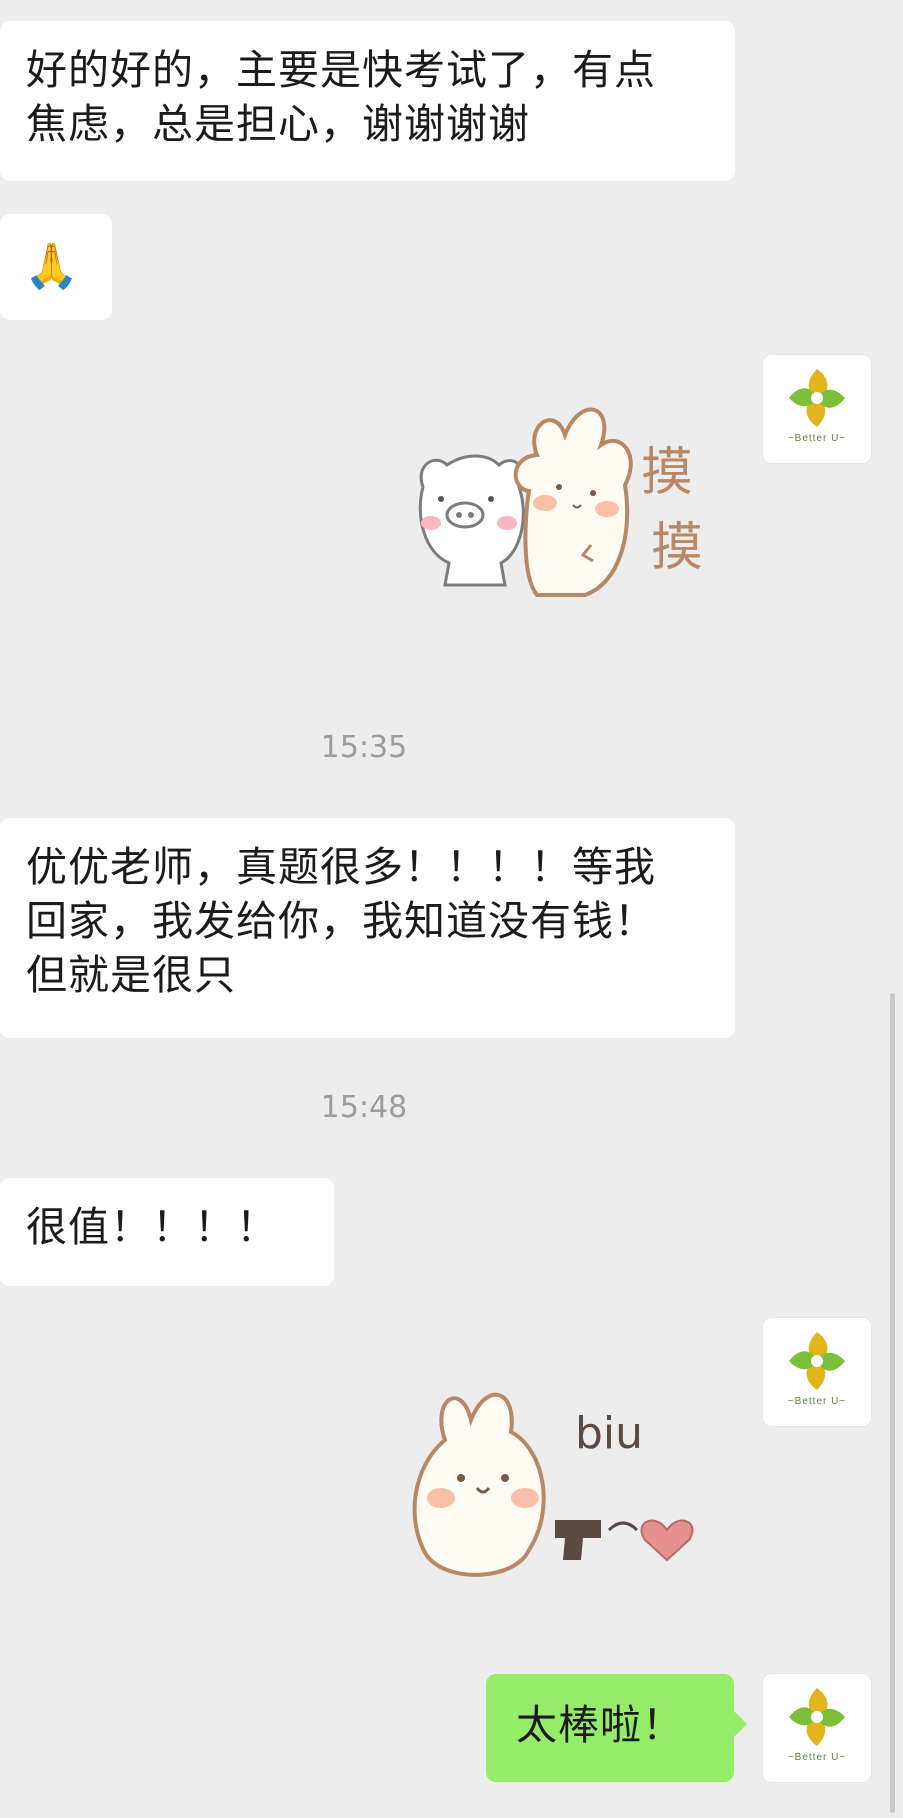 The height and width of the screenshot is (1818, 903). Describe the element at coordinates (341, 867) in the screenshot. I see `message-text-line: 优优老师，真题很多！！！！等我` at that location.